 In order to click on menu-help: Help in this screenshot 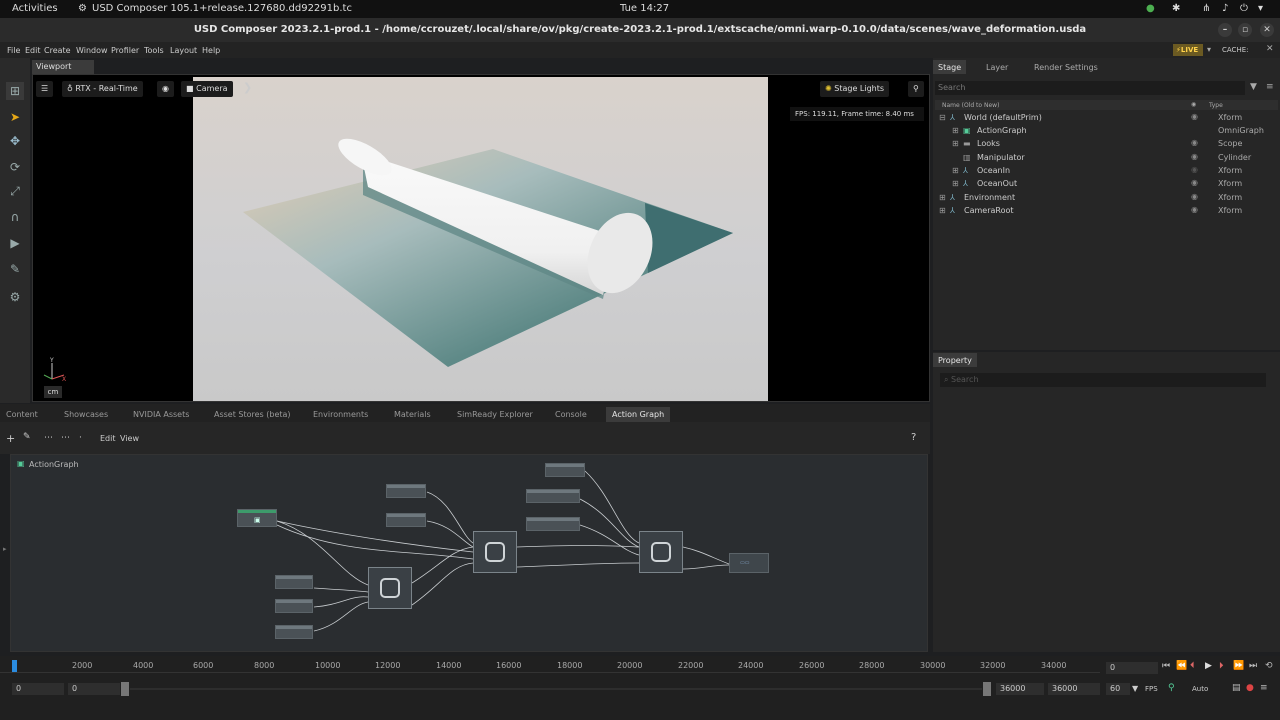, I will do `click(211, 50)`.